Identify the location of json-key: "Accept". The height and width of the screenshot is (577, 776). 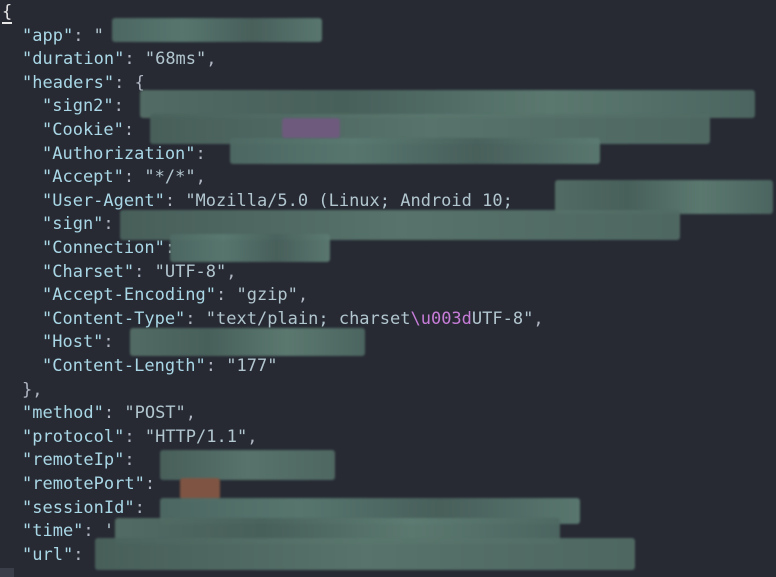
(83, 177).